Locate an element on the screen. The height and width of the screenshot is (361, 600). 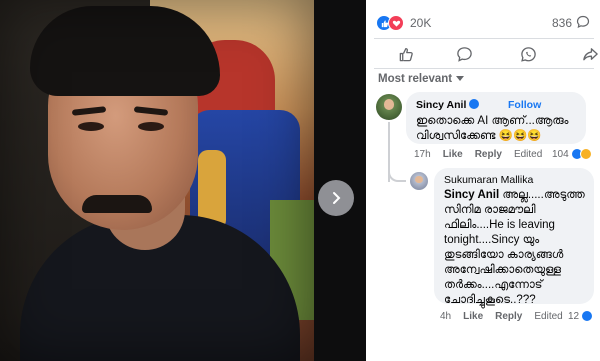
comment-count: 836 is located at coordinates (562, 23).